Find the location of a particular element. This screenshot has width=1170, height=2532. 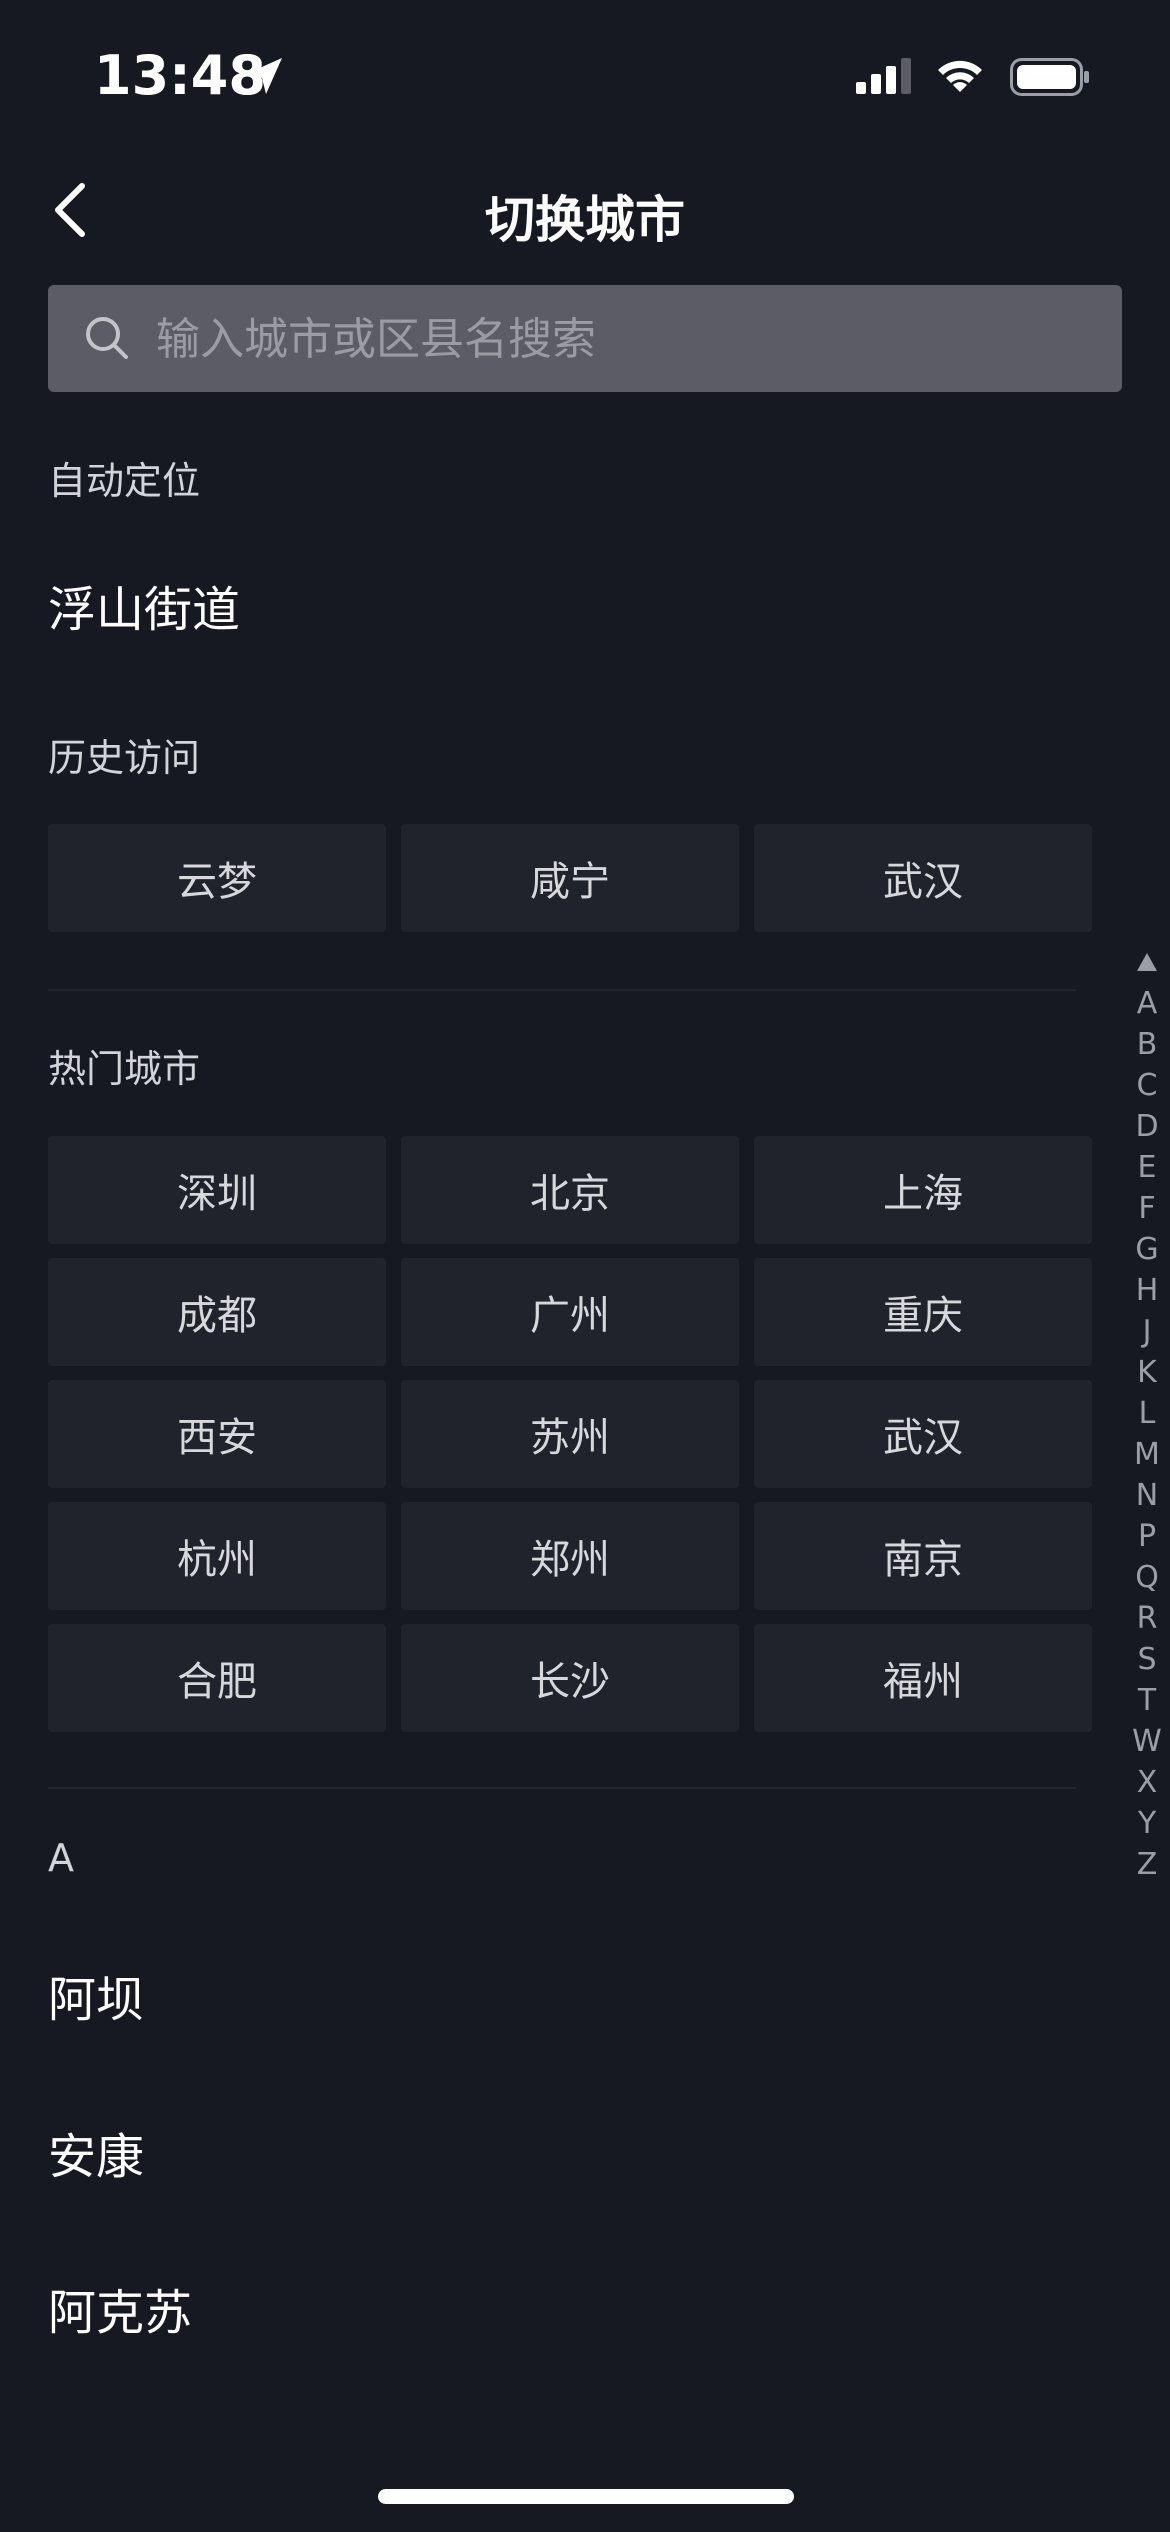

hot-city: 西安 is located at coordinates (217, 1434).